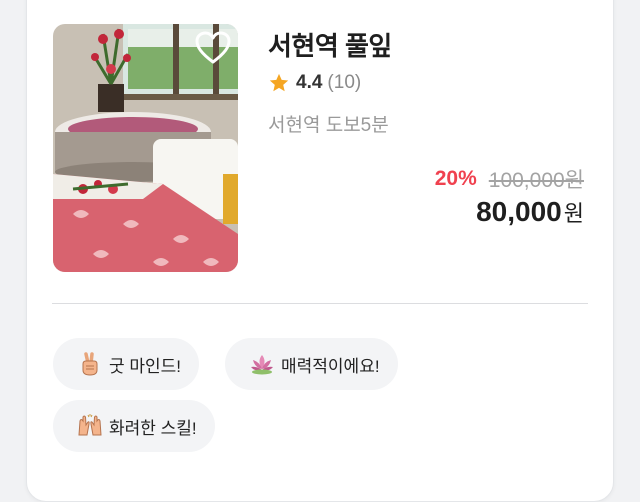 The image size is (640, 502). What do you see at coordinates (309, 82) in the screenshot?
I see `rating-value: 4.4` at bounding box center [309, 82].